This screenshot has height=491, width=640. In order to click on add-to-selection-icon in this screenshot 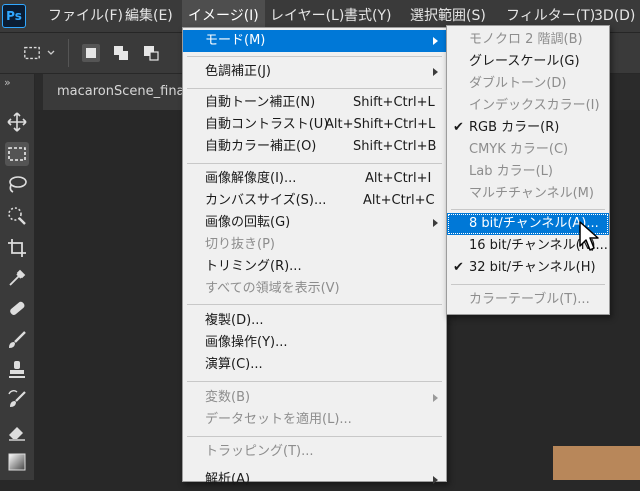, I will do `click(121, 53)`.